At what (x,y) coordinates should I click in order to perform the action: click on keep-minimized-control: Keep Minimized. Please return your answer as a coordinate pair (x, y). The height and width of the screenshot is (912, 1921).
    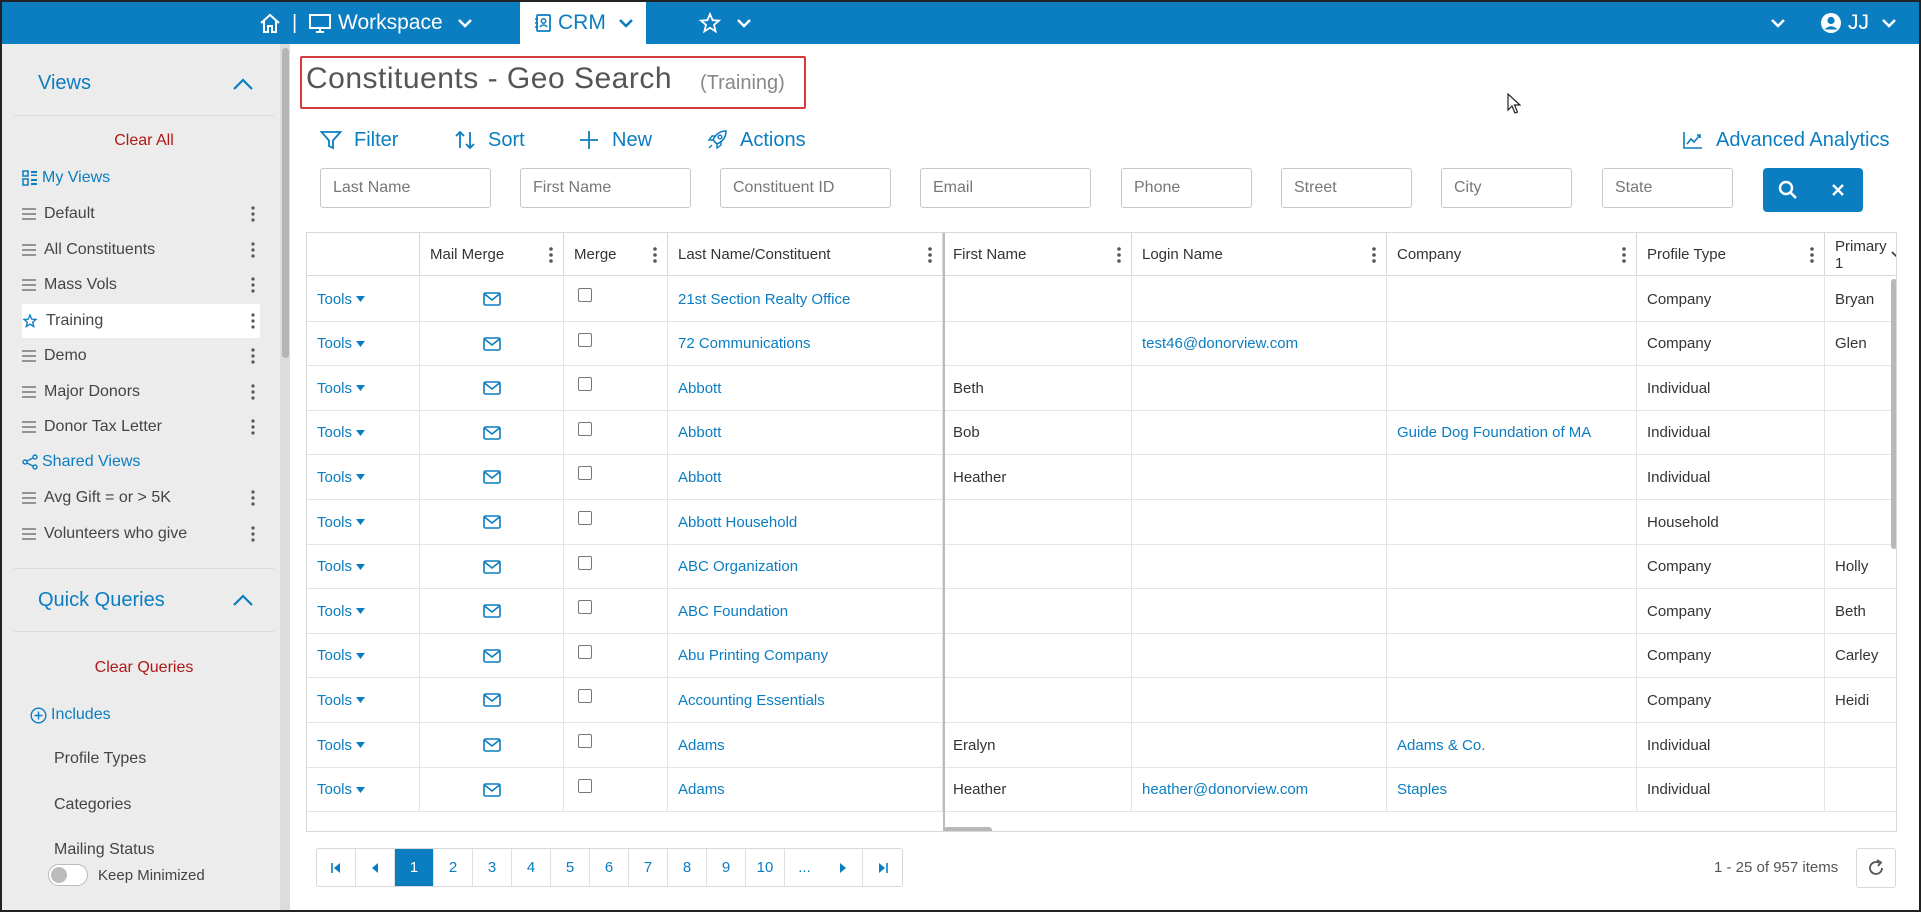
    Looking at the image, I should click on (126, 875).